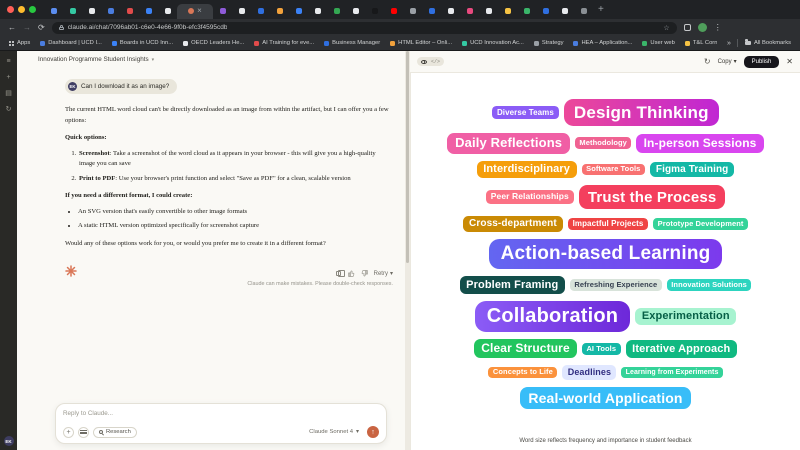 This screenshot has width=800, height=450. What do you see at coordinates (10, 9) in the screenshot?
I see `close-window-button` at bounding box center [10, 9].